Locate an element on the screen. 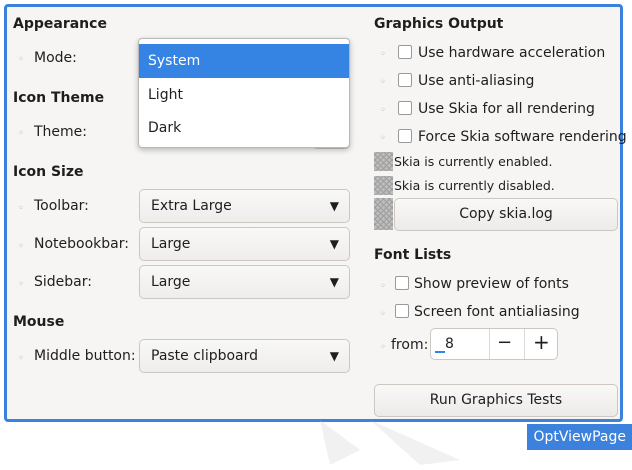  sidebar-size-value: Large is located at coordinates (171, 282).